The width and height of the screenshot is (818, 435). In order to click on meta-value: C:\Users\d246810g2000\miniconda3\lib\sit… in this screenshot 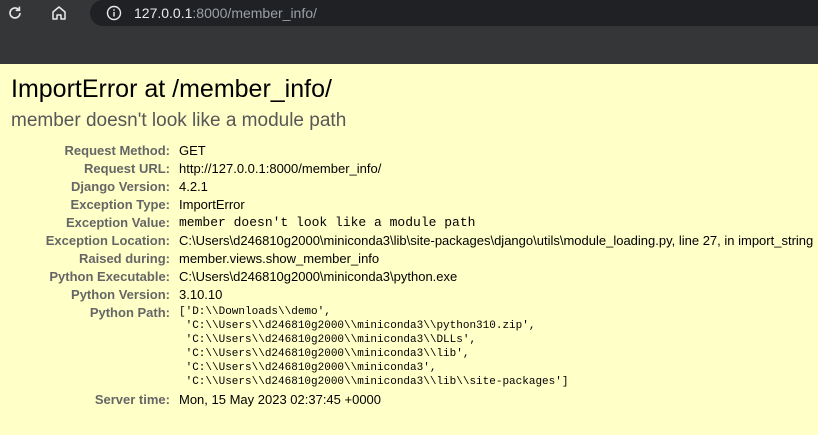, I will do `click(496, 240)`.